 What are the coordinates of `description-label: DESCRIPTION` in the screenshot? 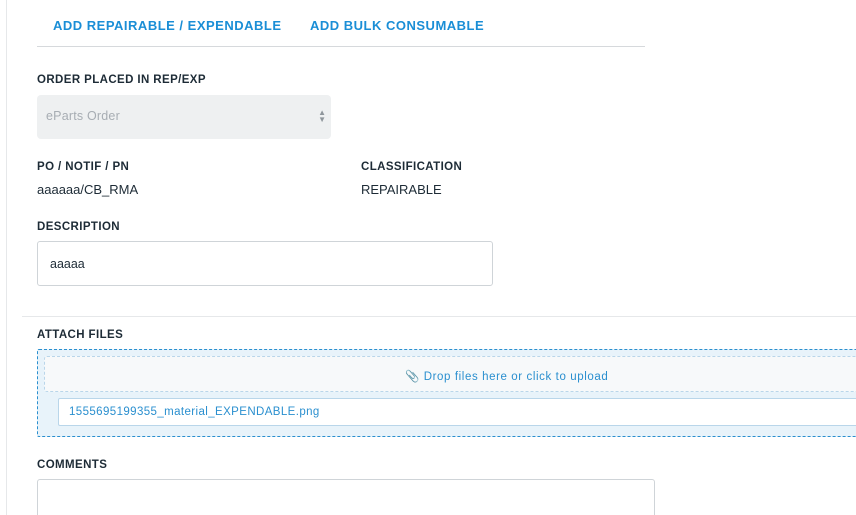 It's located at (78, 227).